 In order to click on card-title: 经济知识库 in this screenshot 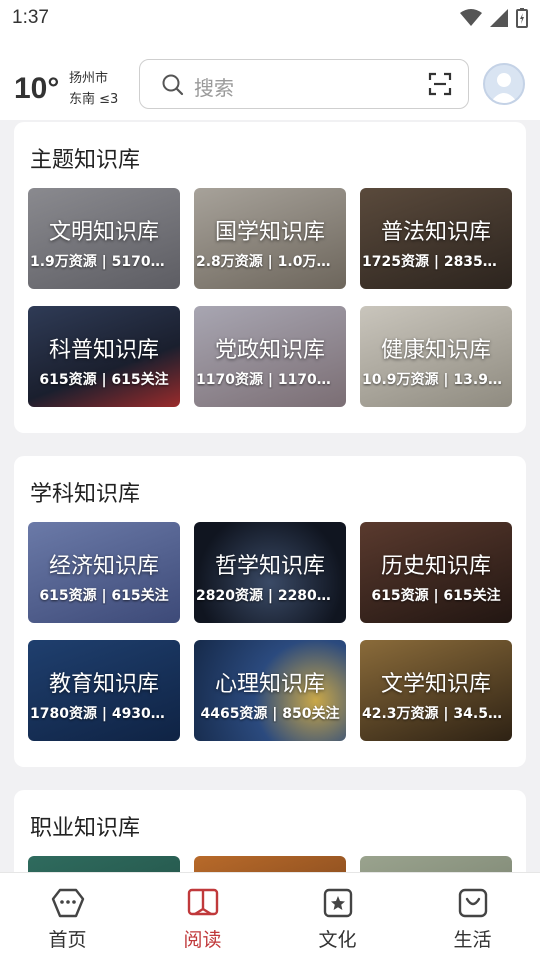, I will do `click(103, 566)`.